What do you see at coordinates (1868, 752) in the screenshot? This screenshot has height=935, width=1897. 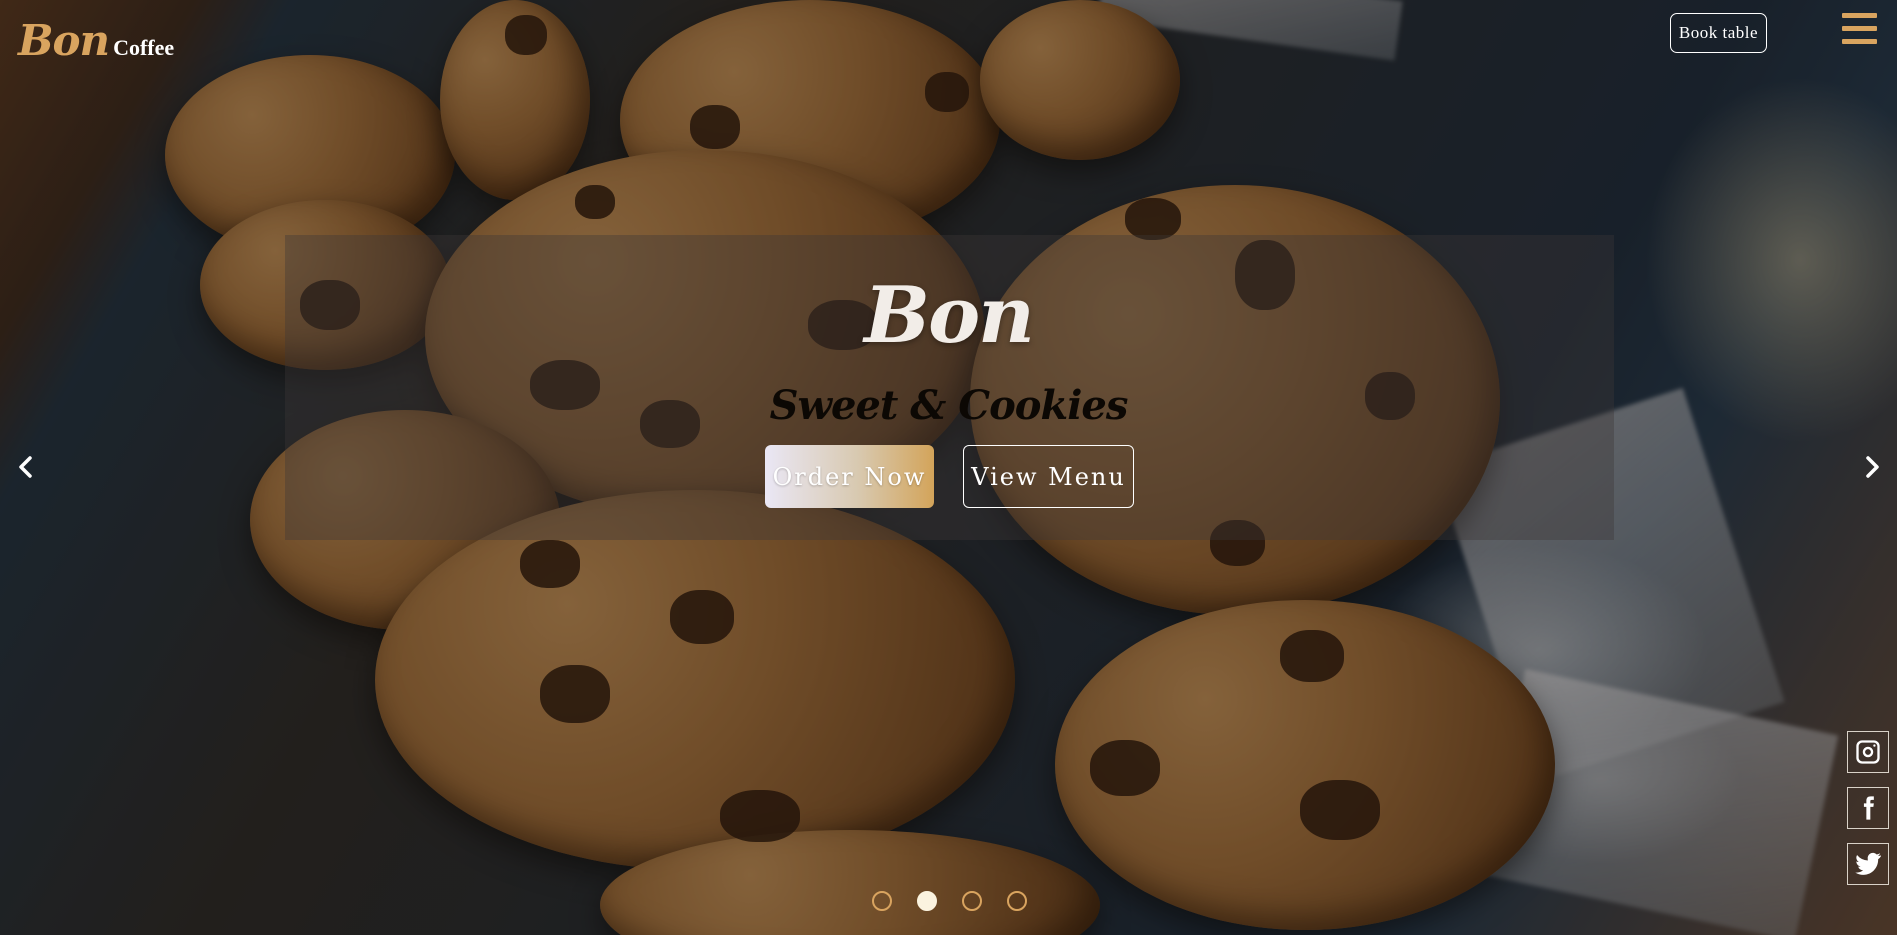 I see `instagram-icon` at bounding box center [1868, 752].